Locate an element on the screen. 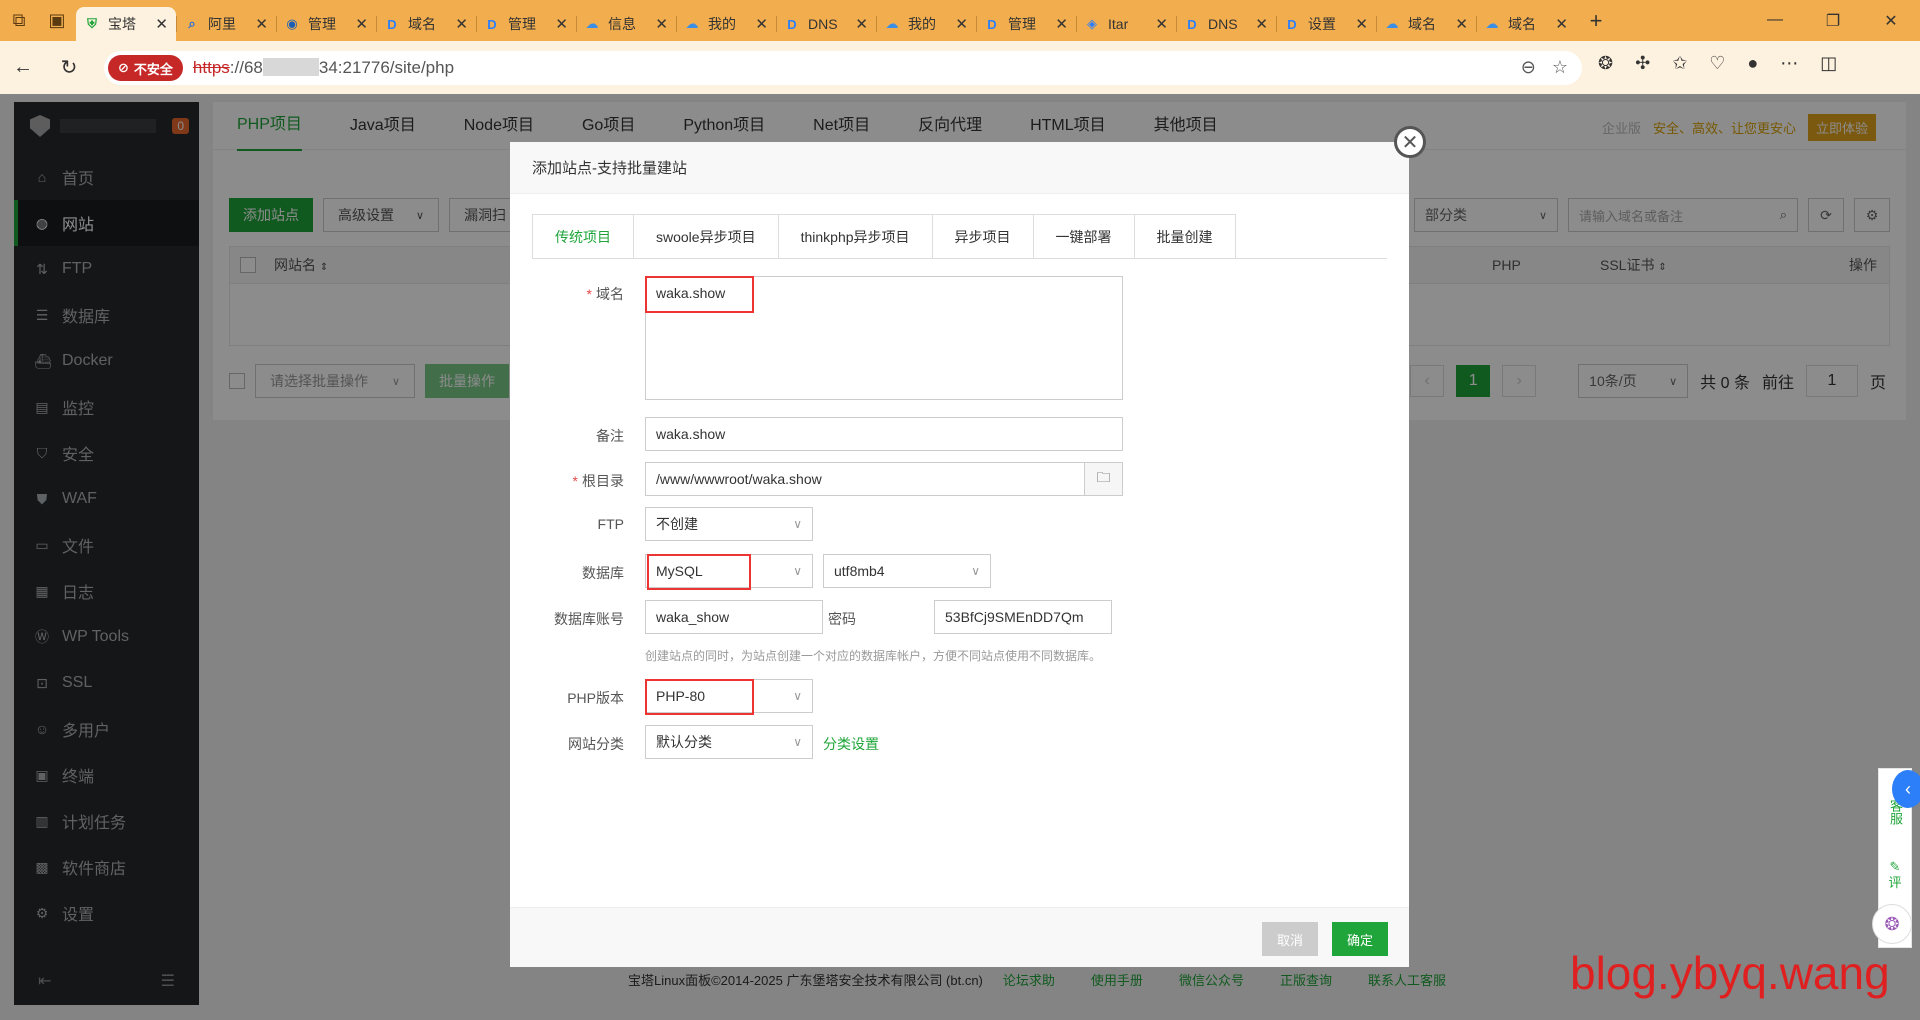 The width and height of the screenshot is (1920, 1020). collapse-float-icon: ‹ is located at coordinates (1906, 789).